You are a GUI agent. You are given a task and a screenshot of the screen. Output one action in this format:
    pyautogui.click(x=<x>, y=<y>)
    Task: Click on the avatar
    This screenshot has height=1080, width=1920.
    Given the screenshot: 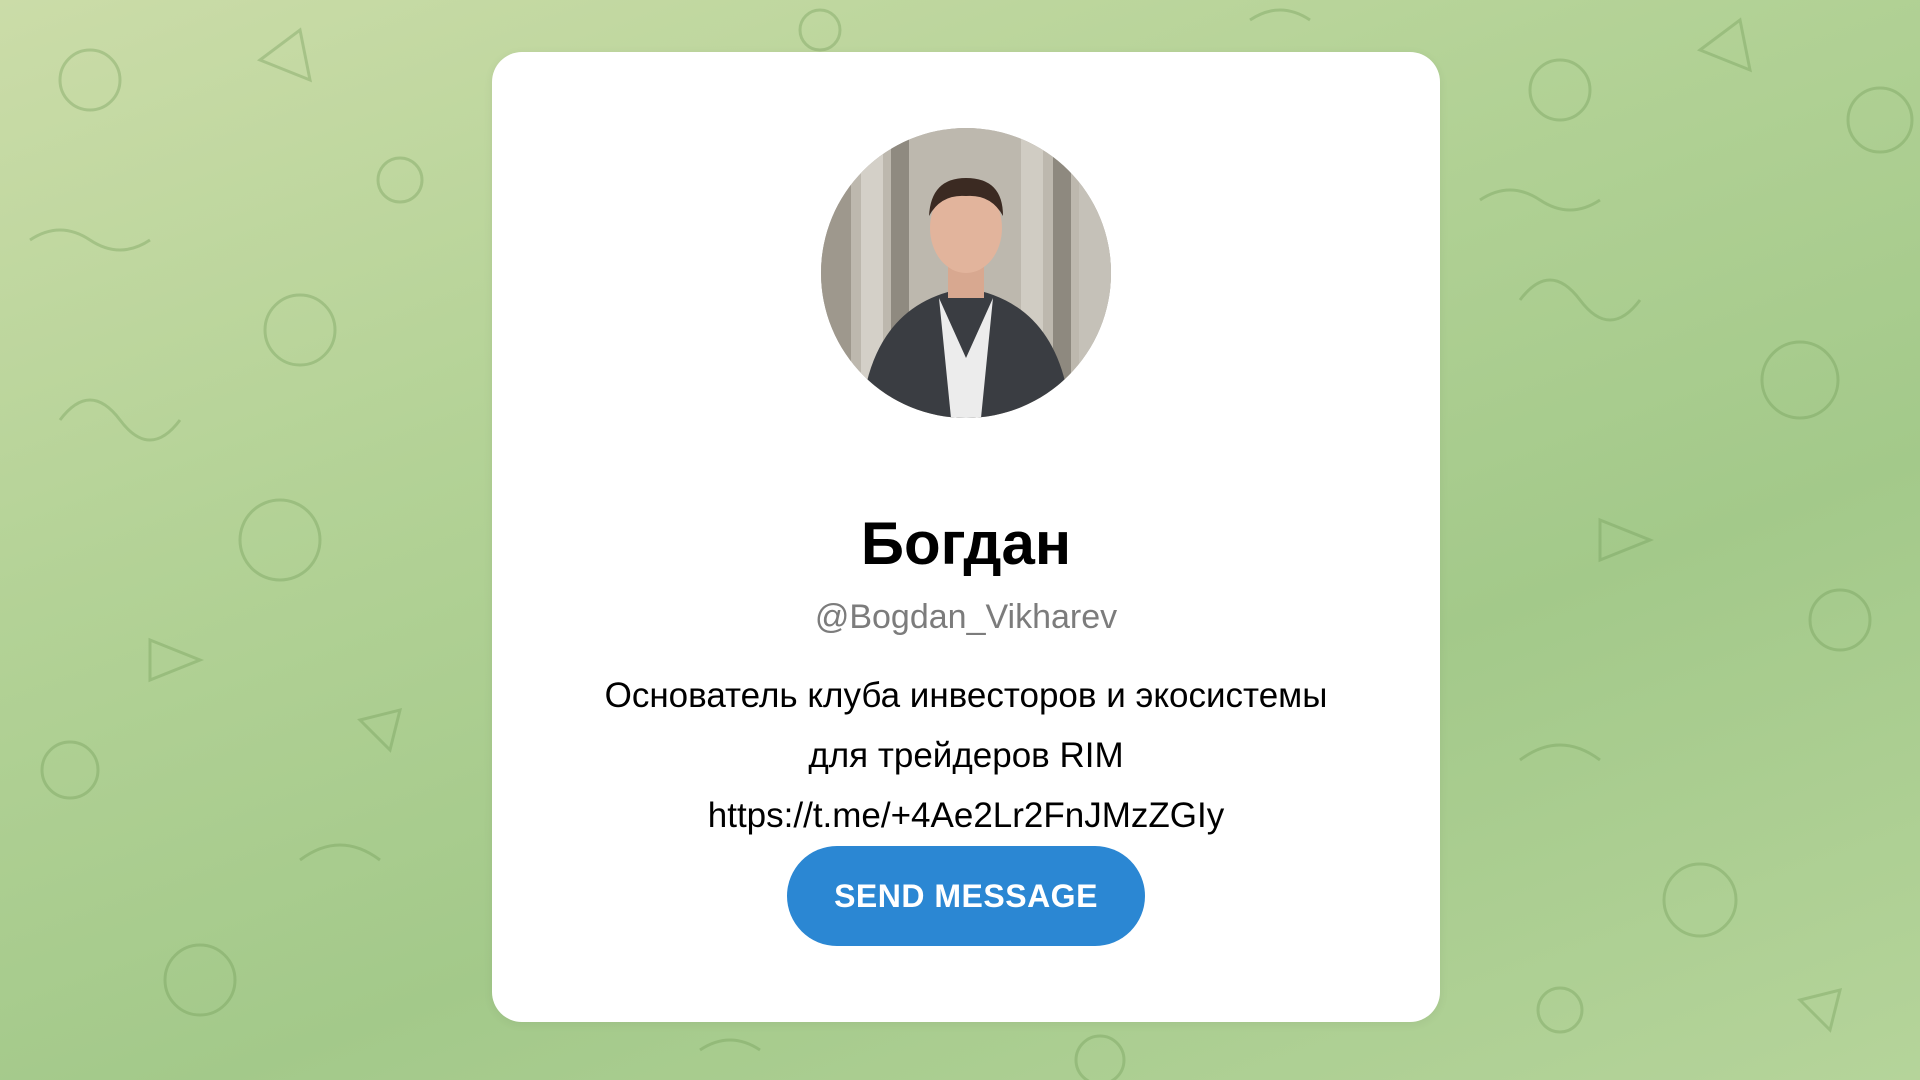 What is the action you would take?
    pyautogui.click(x=966, y=273)
    